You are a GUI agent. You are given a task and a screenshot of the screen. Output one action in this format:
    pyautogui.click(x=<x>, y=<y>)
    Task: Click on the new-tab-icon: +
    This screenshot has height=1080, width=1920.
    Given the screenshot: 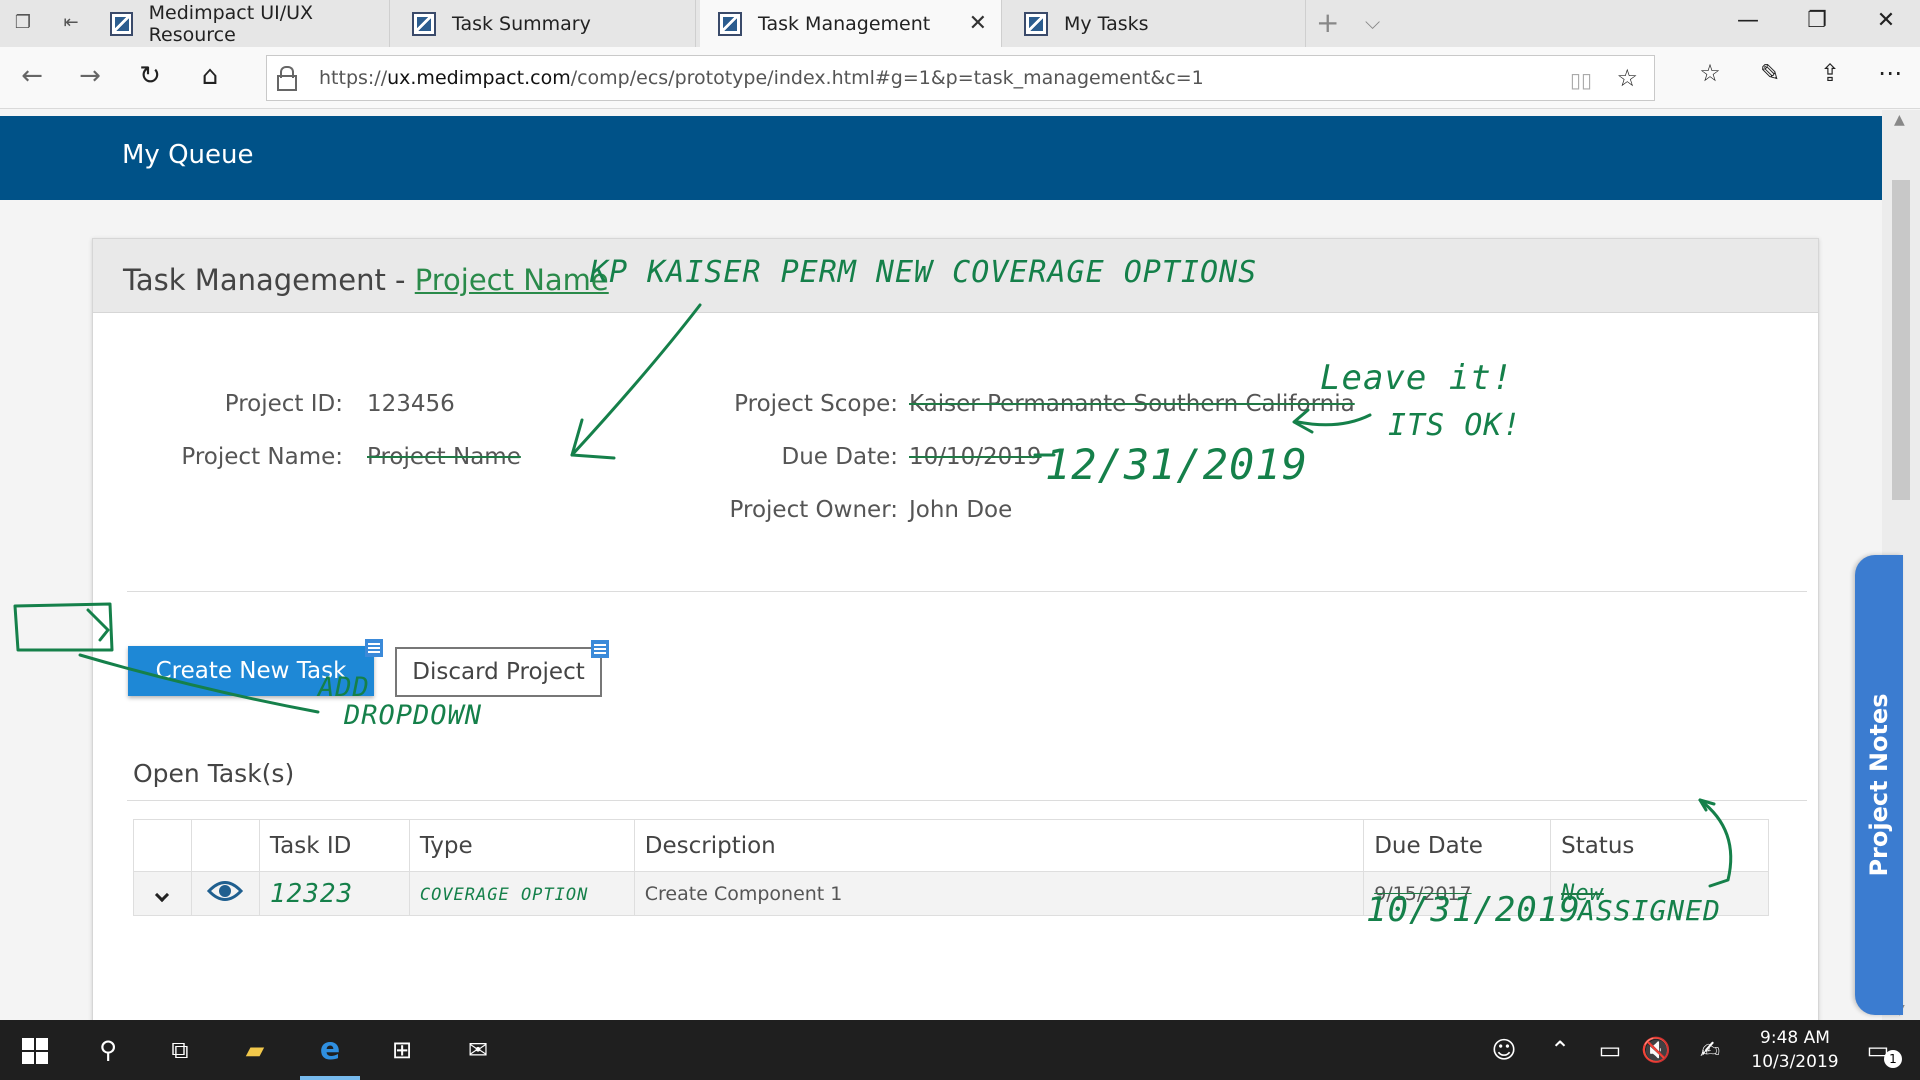 What is the action you would take?
    pyautogui.click(x=1327, y=22)
    